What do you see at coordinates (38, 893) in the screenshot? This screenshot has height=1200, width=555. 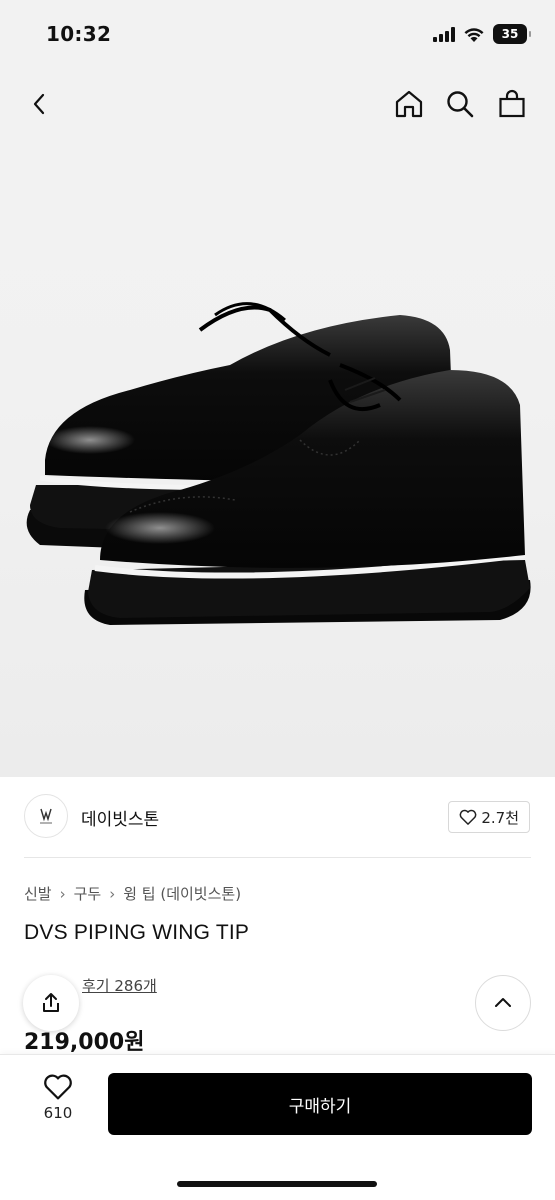 I see `breadcrumb-item: 신발` at bounding box center [38, 893].